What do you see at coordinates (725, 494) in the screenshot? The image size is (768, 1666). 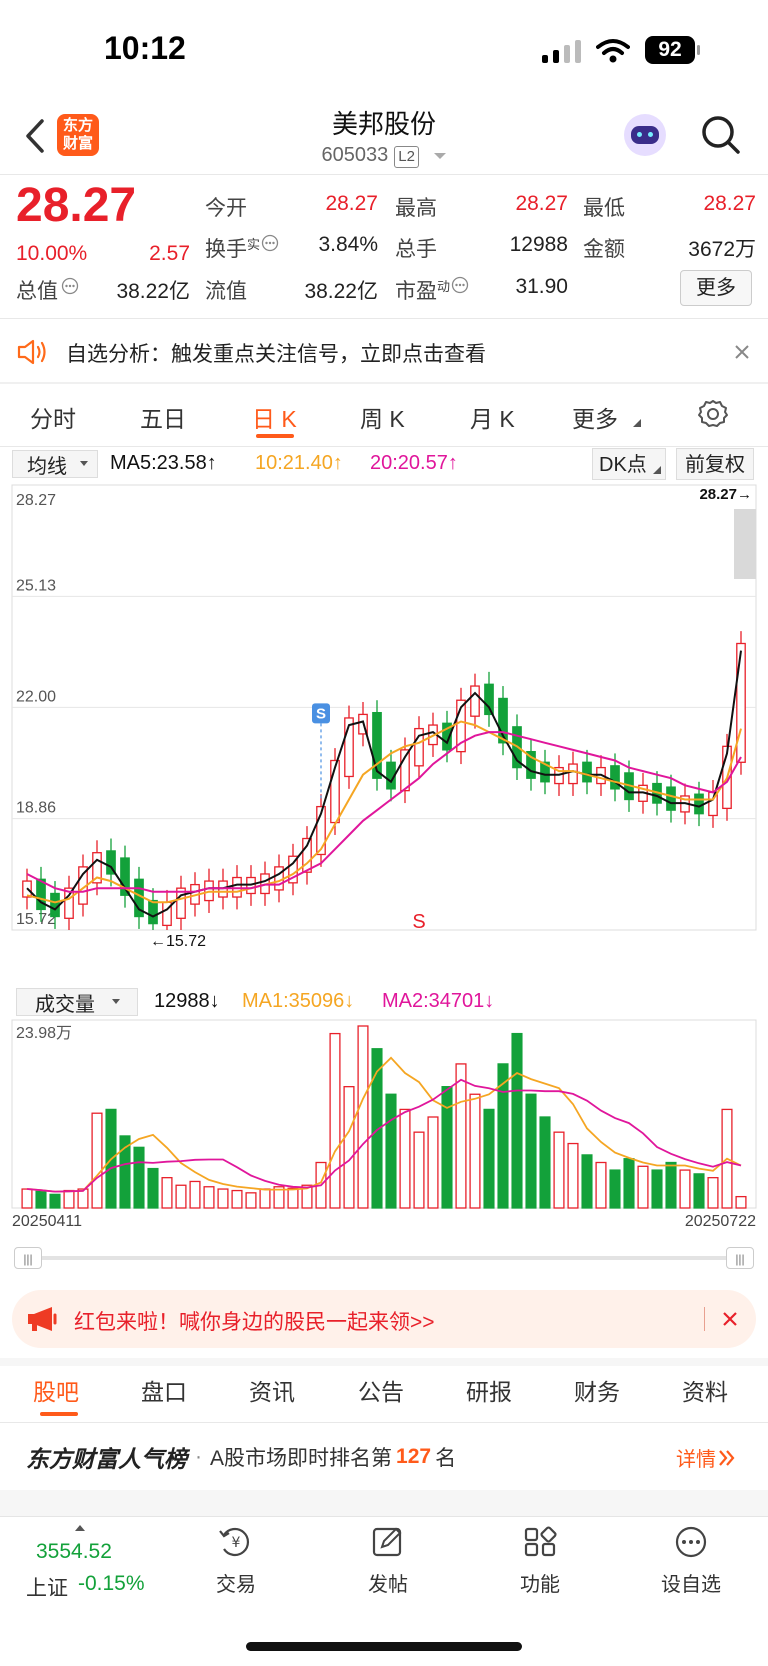 I see `latest-price-label: 28.27→` at bounding box center [725, 494].